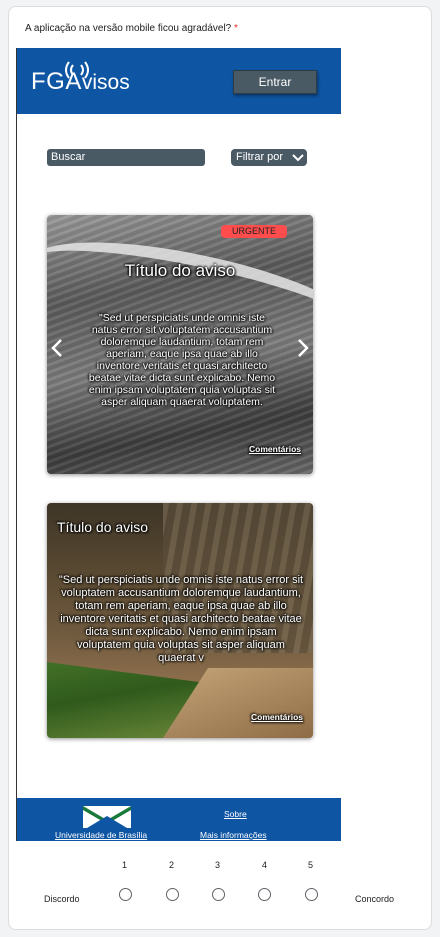 The image size is (440, 937). Describe the element at coordinates (62, 899) in the screenshot. I see `scale-low-label: Discordo` at that location.